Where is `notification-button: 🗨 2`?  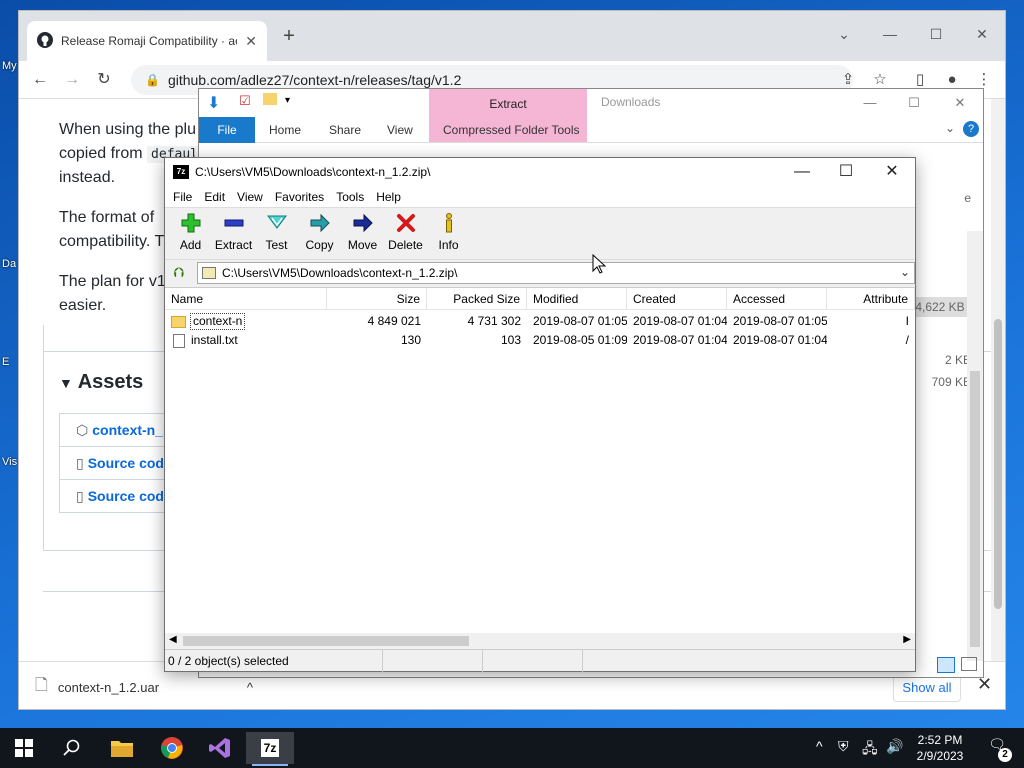 notification-button: 🗨 2 is located at coordinates (998, 749).